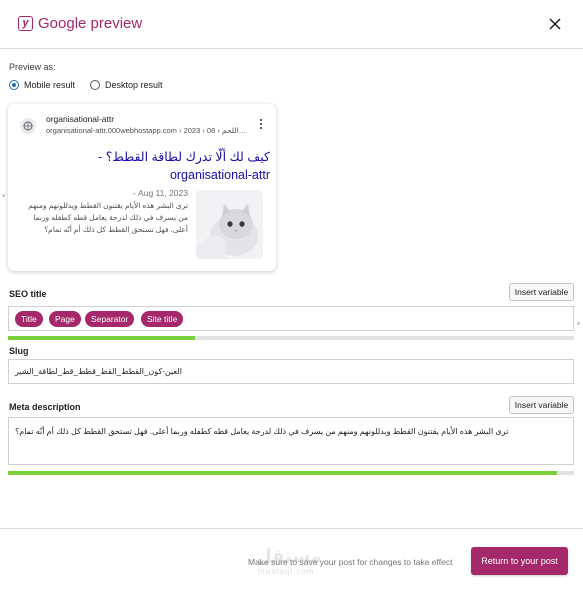 The height and width of the screenshot is (590, 583). I want to click on meta-description-progress-fill, so click(283, 473).